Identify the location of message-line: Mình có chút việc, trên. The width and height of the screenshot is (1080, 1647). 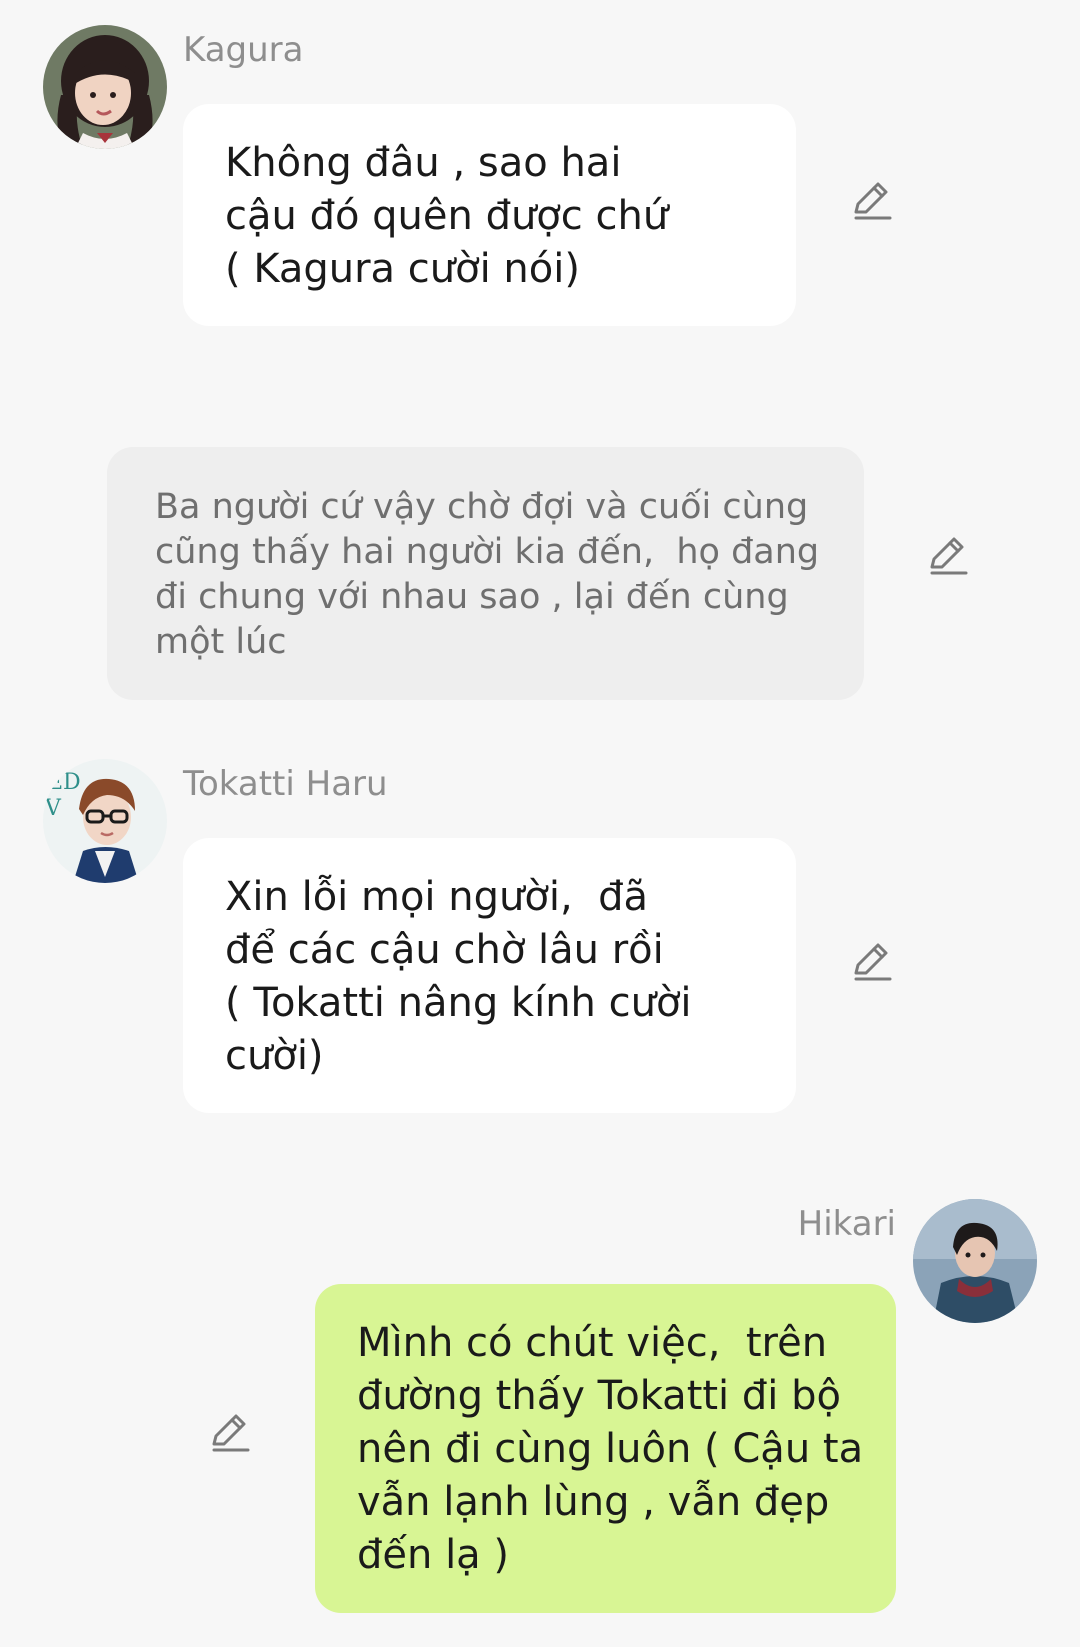
(592, 1343).